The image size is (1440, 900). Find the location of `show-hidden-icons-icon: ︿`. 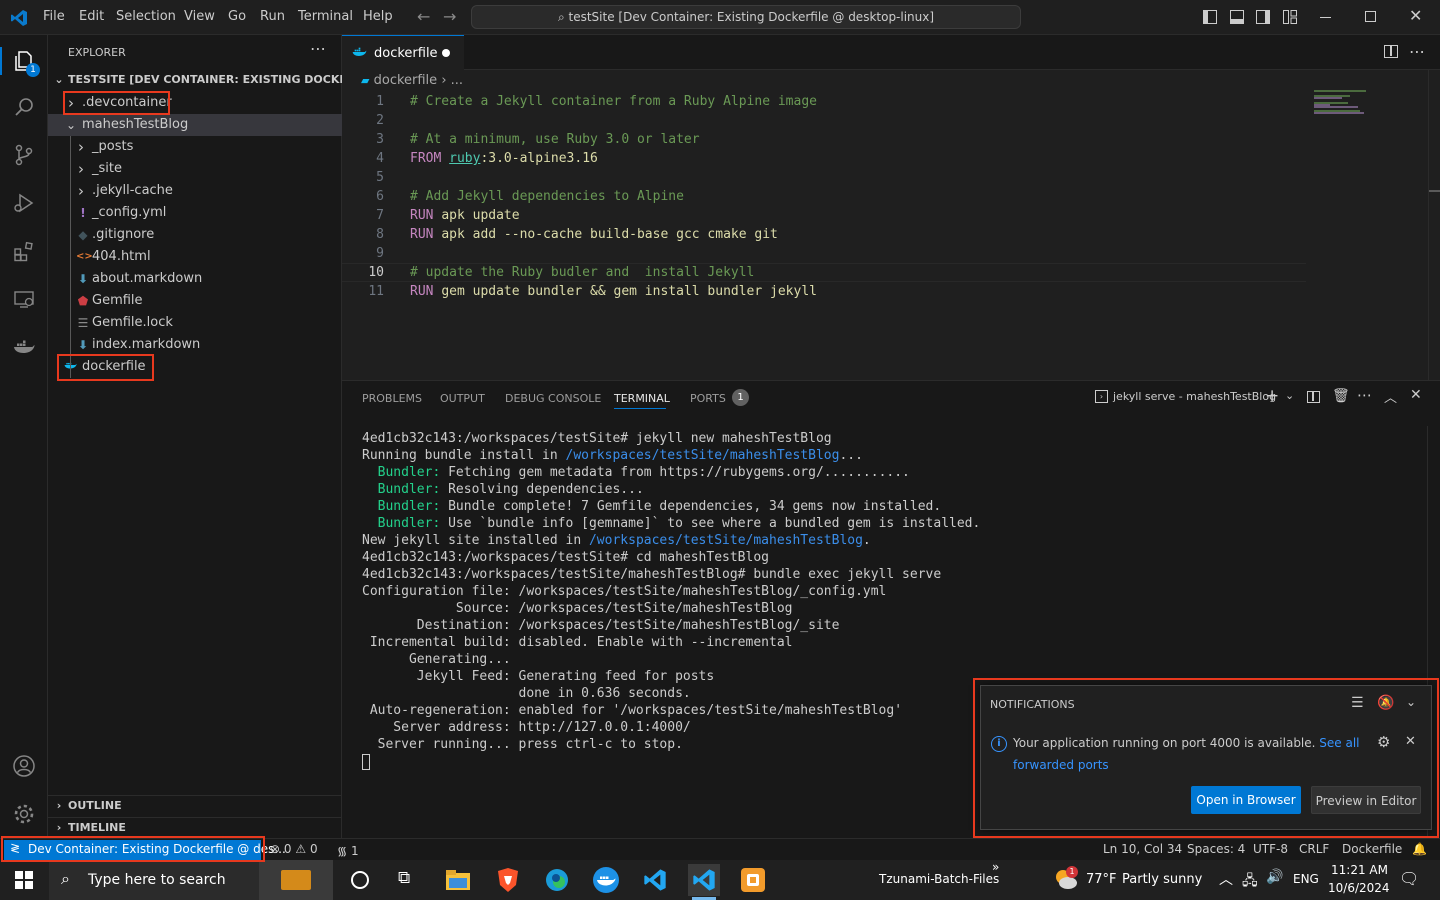

show-hidden-icons-icon: ︿ is located at coordinates (1226, 879).